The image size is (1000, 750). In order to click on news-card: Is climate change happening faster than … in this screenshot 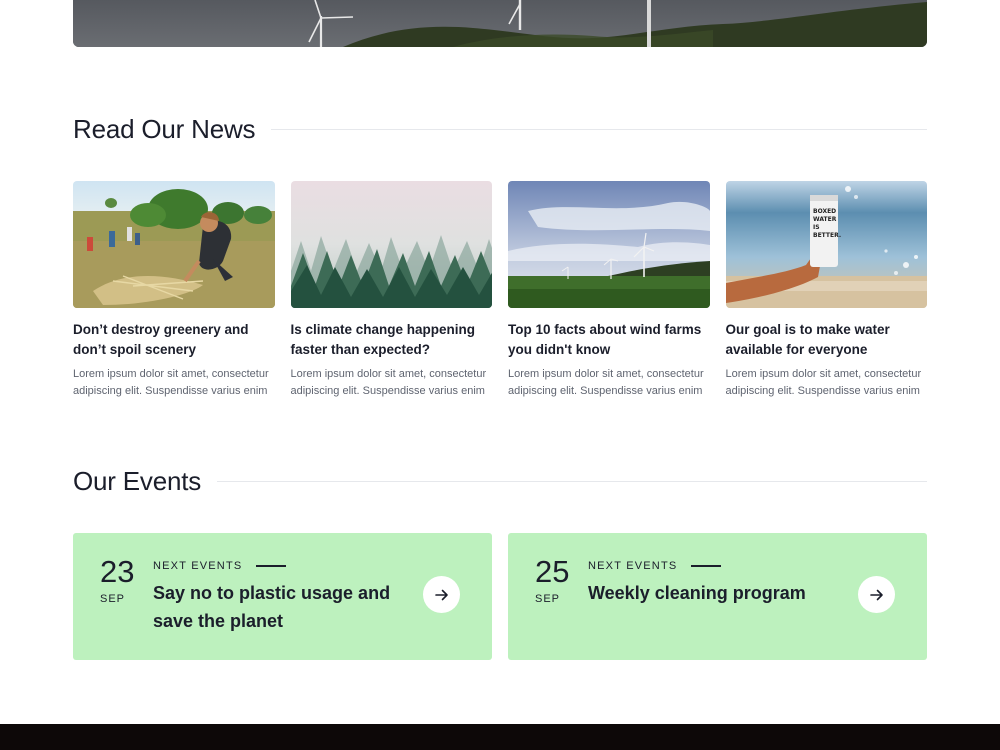, I will do `click(391, 290)`.